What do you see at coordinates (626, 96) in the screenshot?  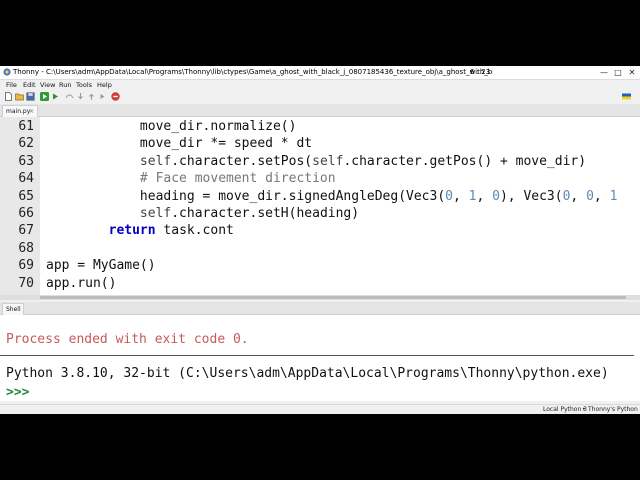 I see `support-ukraine-flag-icon` at bounding box center [626, 96].